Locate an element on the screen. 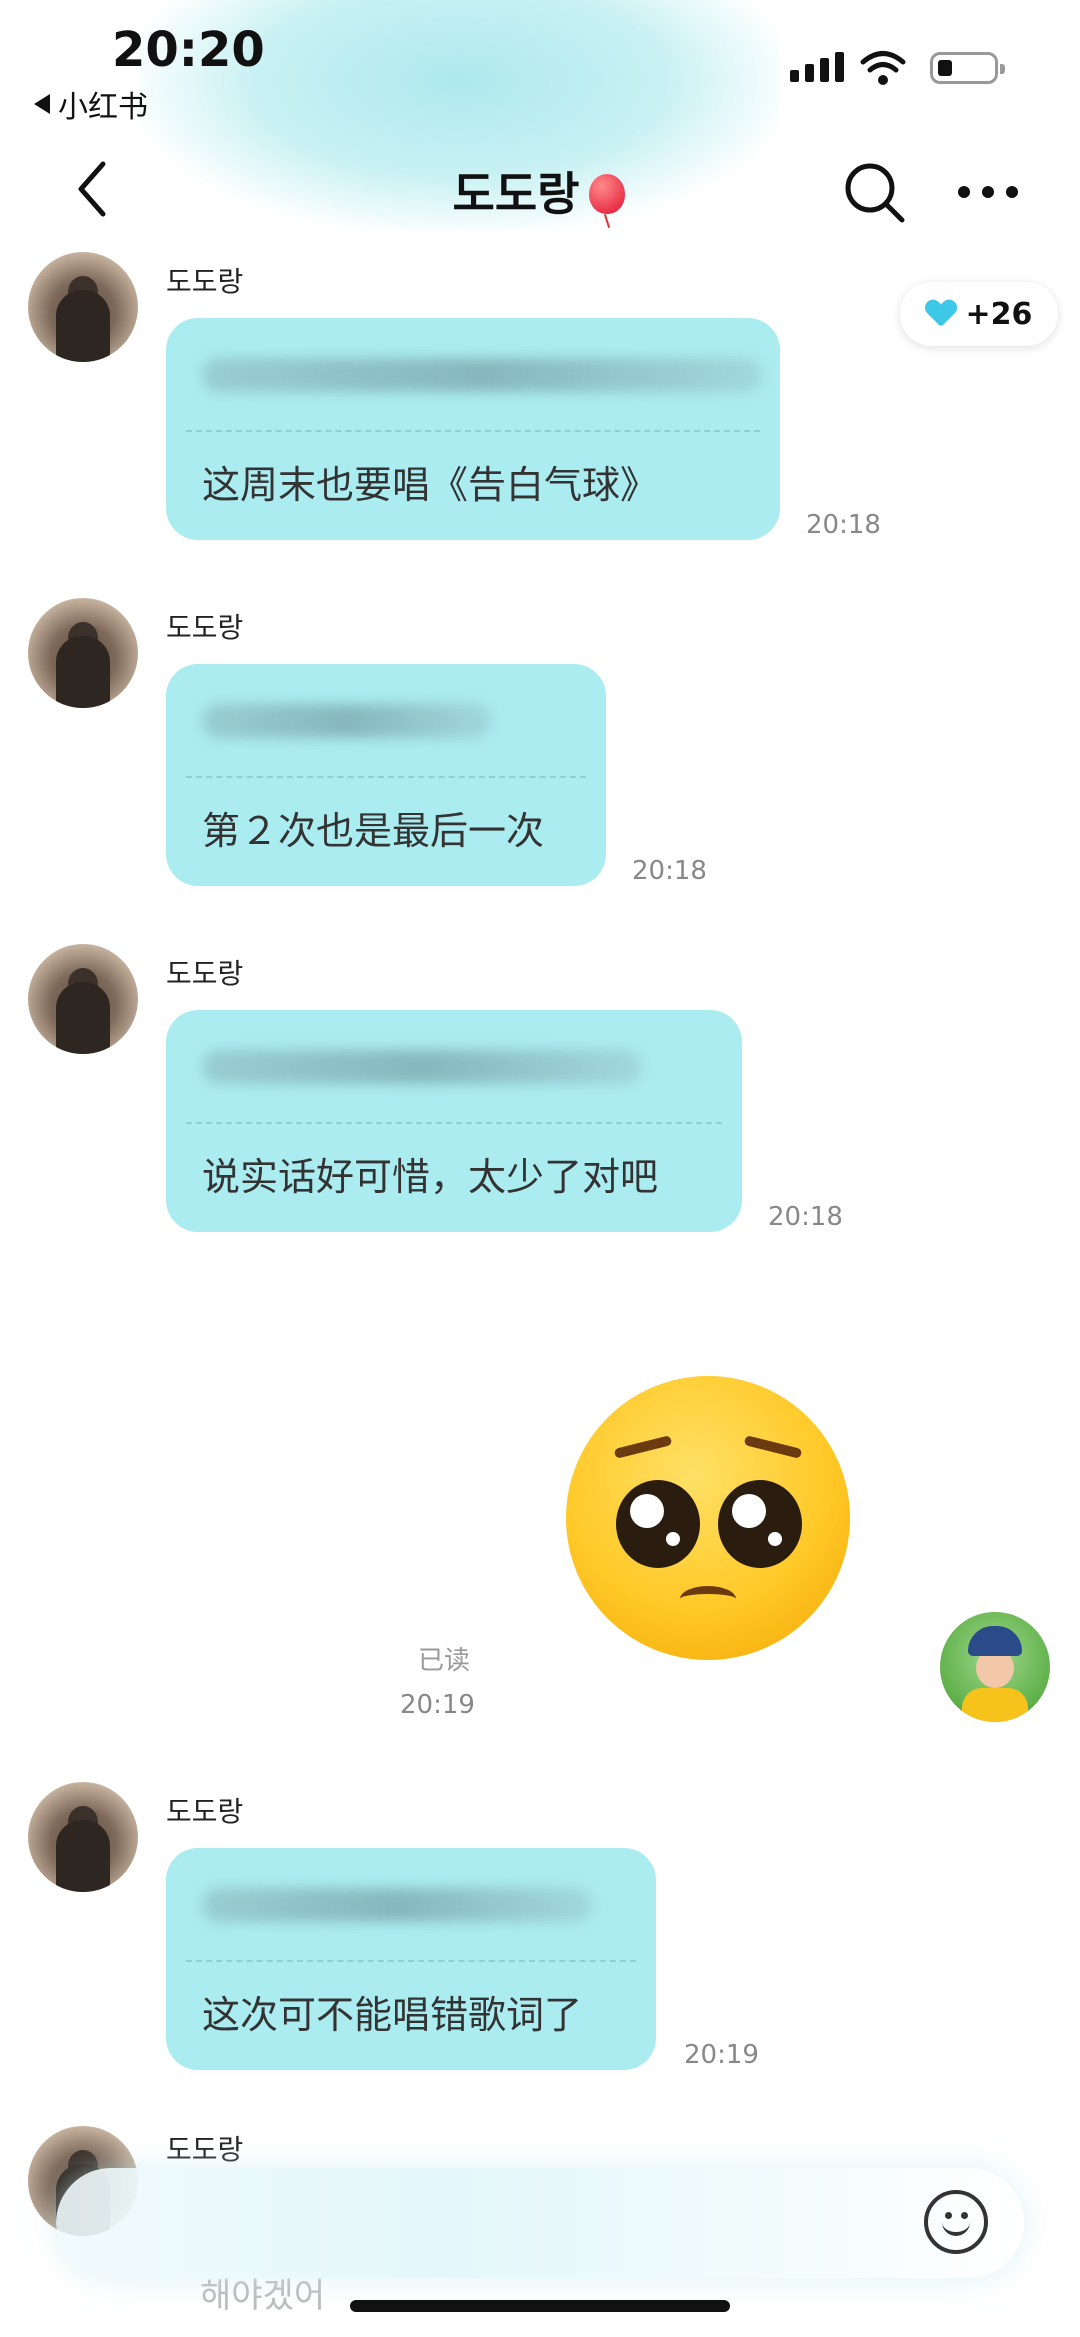  emoji-button is located at coordinates (956, 2222).